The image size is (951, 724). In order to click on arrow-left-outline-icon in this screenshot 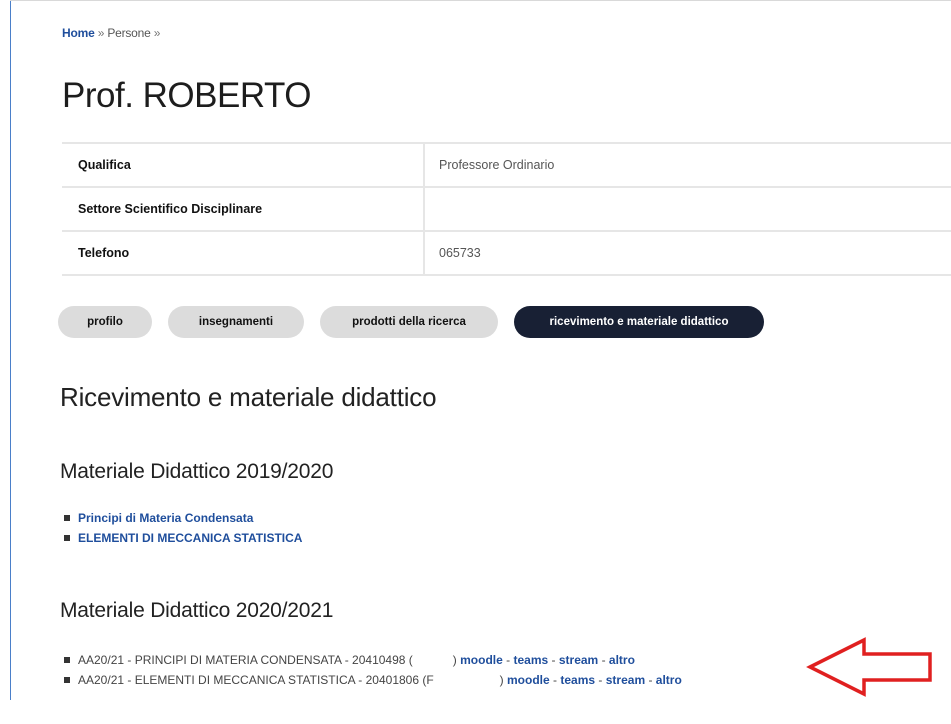, I will do `click(869, 667)`.